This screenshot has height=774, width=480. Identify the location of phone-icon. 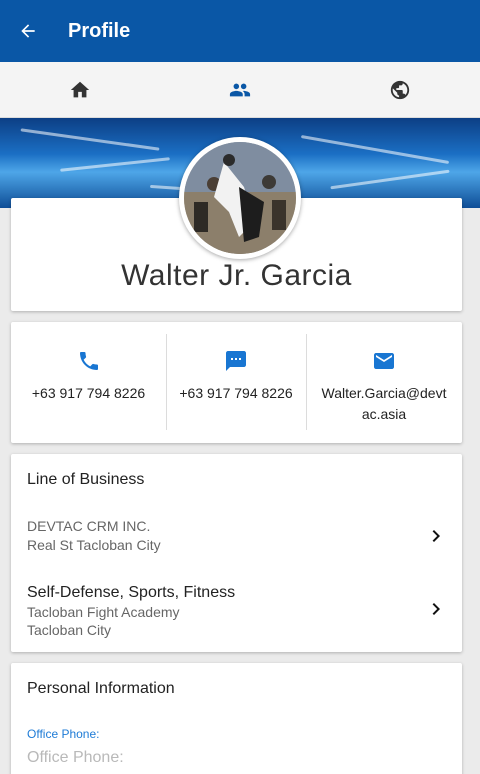
(88, 361).